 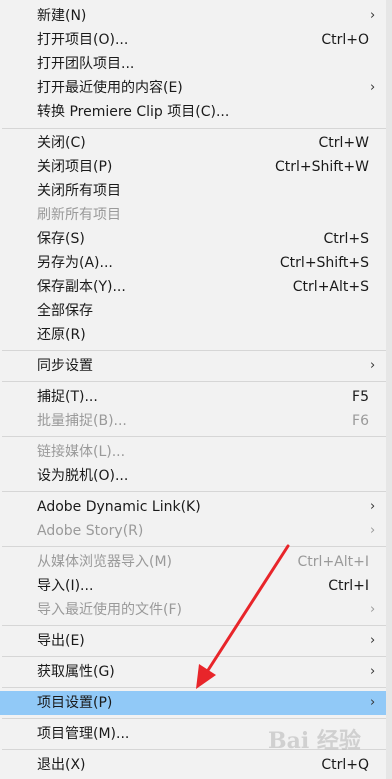 What do you see at coordinates (76, 672) in the screenshot?
I see `menu-item-label: 获取属性(G)` at bounding box center [76, 672].